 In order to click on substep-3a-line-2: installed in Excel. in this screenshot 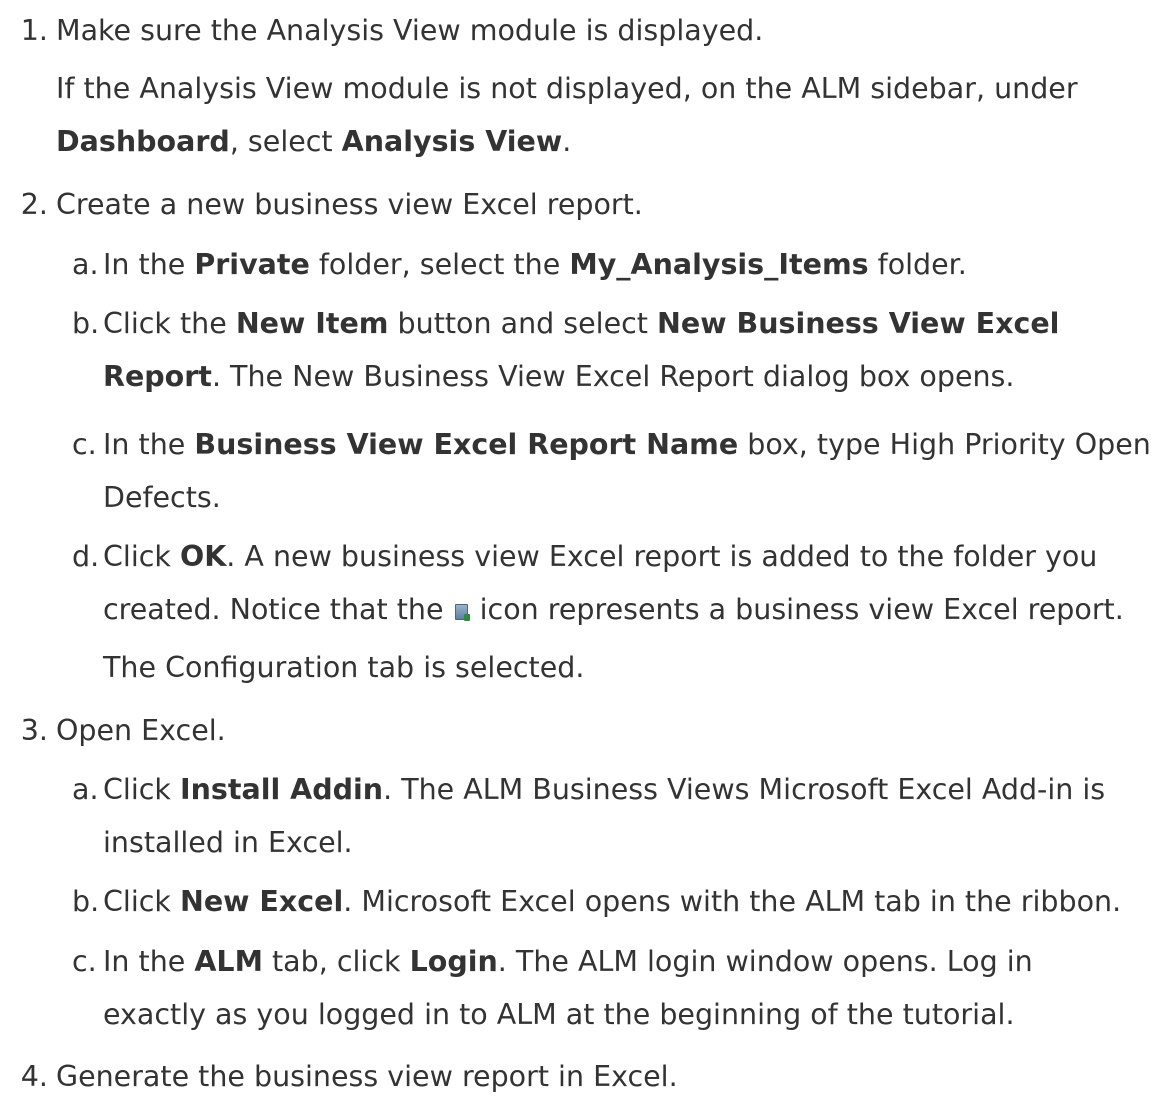, I will do `click(228, 842)`.